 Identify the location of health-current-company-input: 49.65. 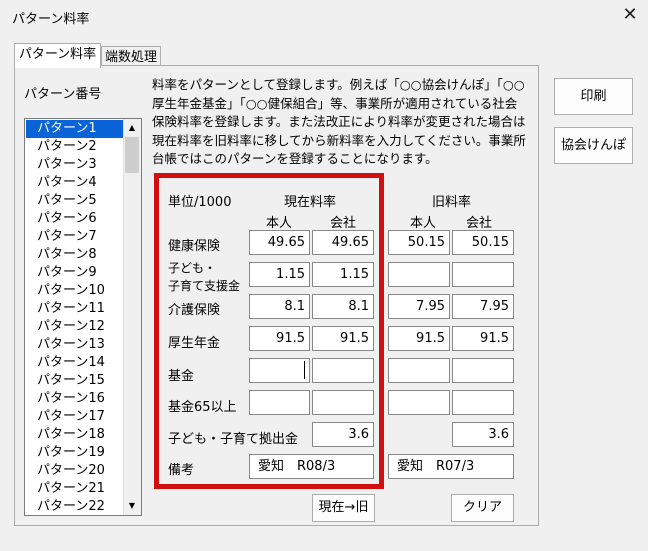
(343, 242).